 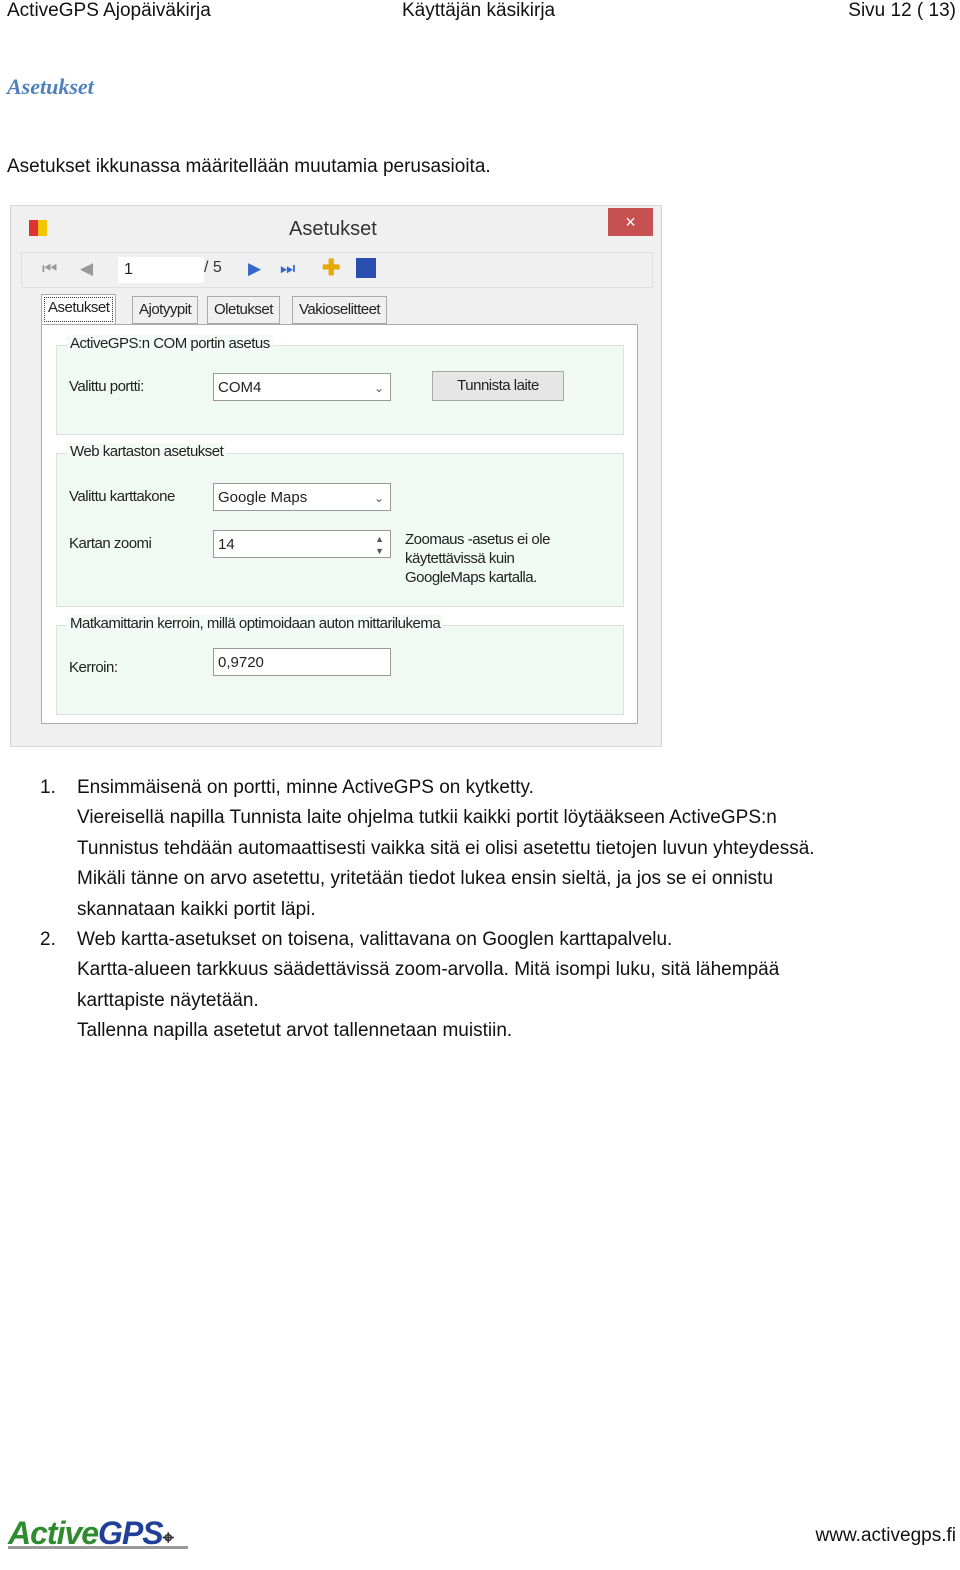 I want to click on activegps-logo: ActiveGPS⌖, so click(x=98, y=1533).